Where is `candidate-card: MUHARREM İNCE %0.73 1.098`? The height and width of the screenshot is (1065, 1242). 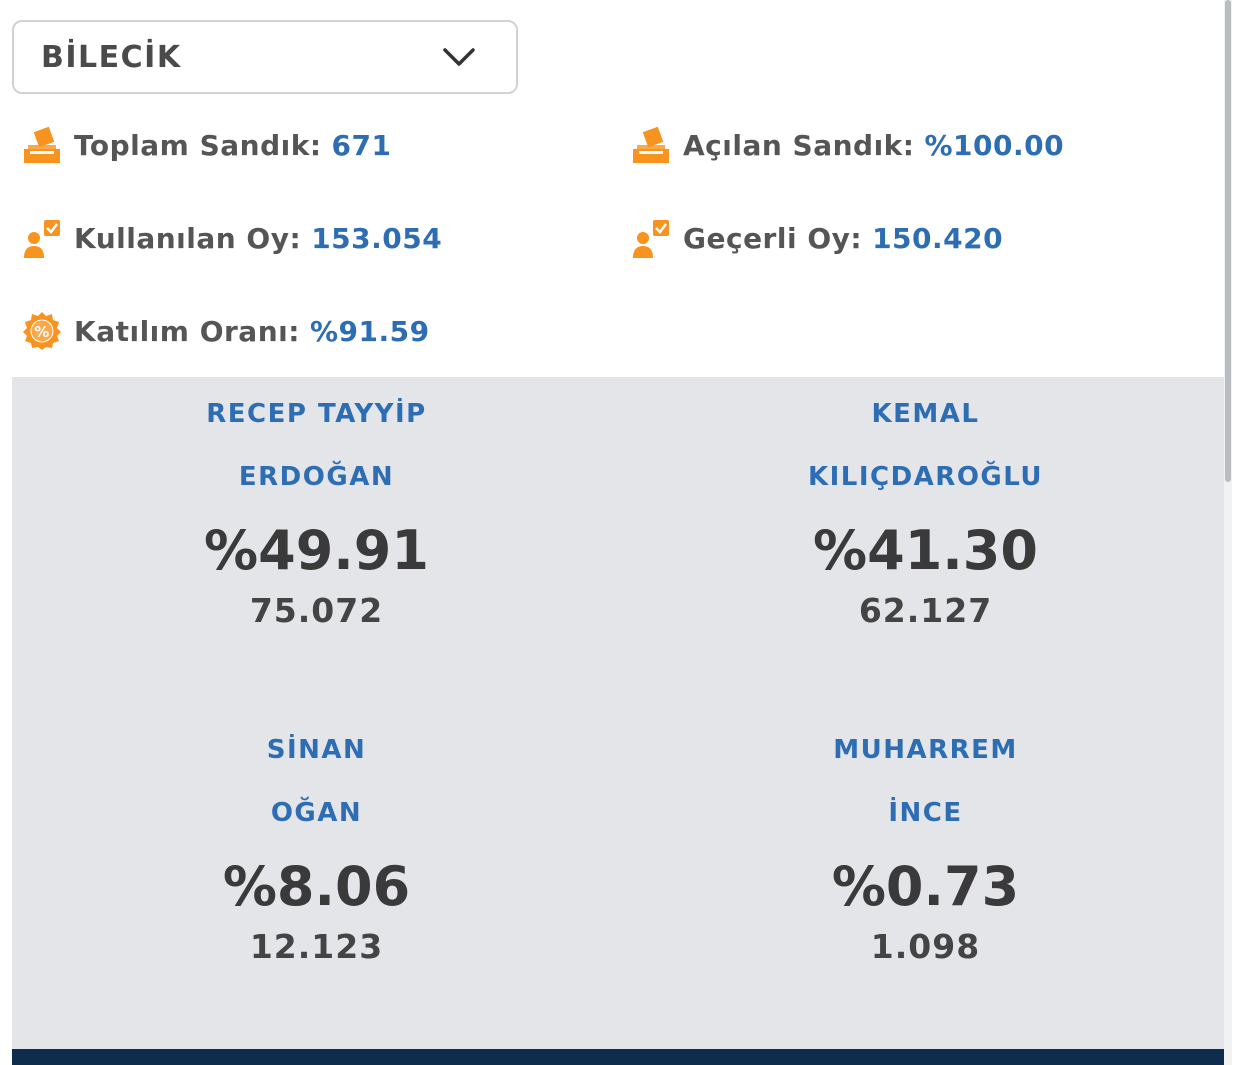
candidate-card: MUHARREM İNCE %0.73 1.098 is located at coordinates (925, 842).